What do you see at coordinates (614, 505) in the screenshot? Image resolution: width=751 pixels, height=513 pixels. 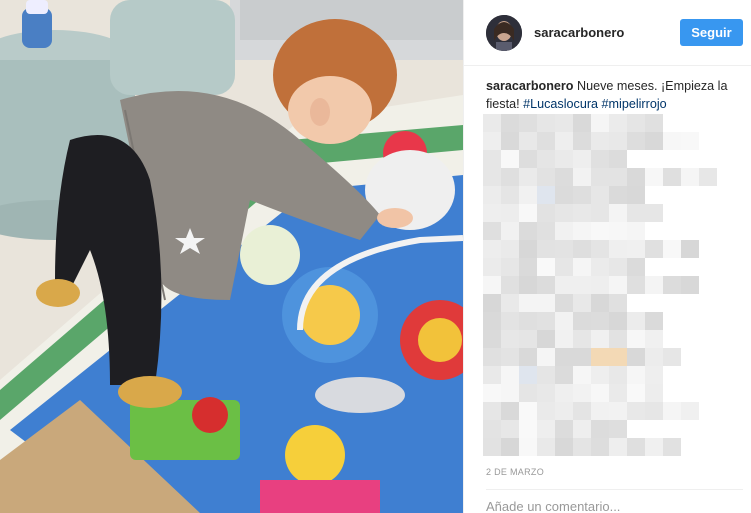 I see `comment-input` at bounding box center [614, 505].